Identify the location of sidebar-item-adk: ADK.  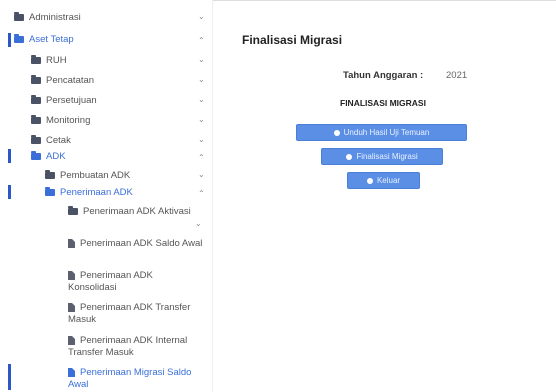
(48, 157).